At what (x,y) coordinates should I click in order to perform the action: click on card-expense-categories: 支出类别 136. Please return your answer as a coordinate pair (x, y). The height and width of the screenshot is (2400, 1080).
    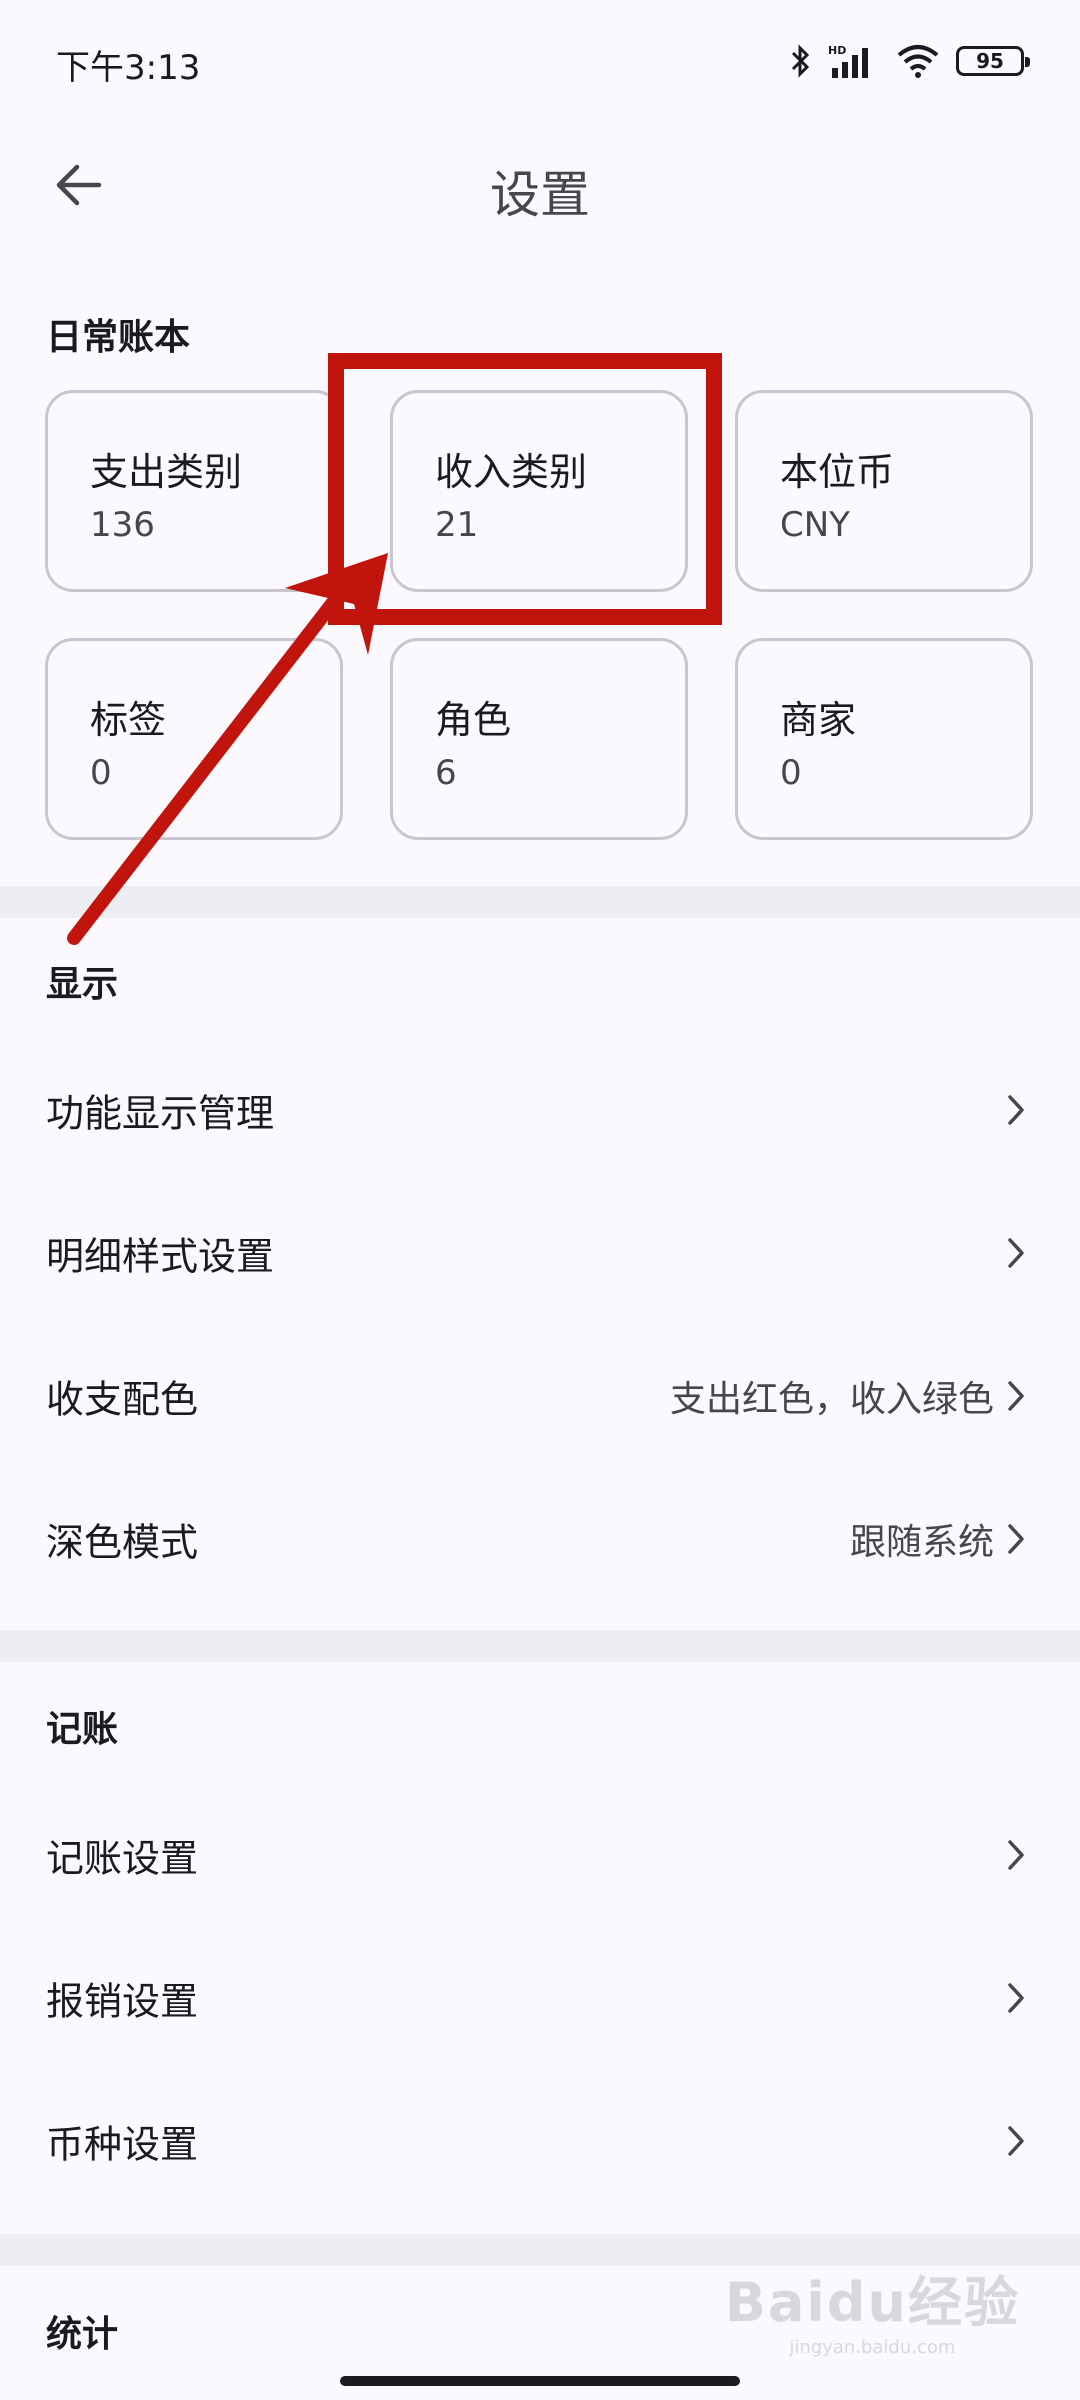
    Looking at the image, I should click on (194, 491).